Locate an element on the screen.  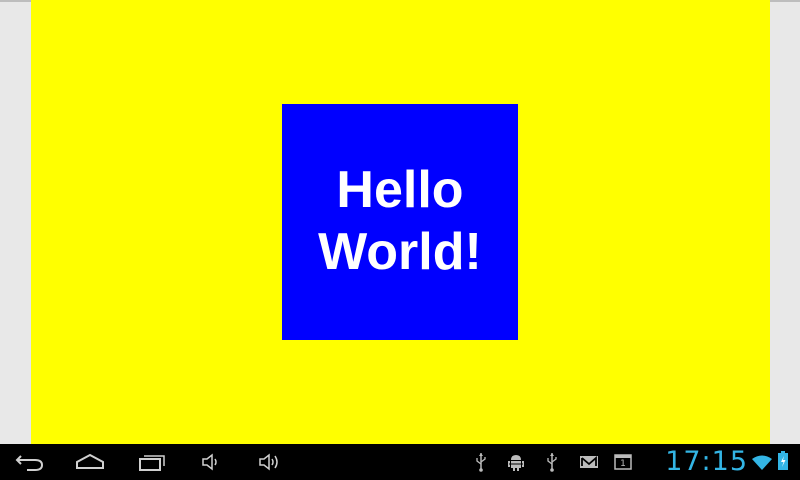
clock: 17:15 is located at coordinates (706, 462).